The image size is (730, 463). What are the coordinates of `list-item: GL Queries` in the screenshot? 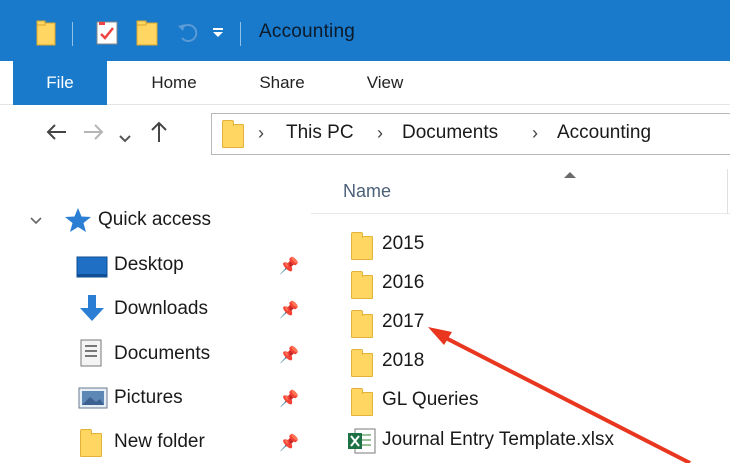 It's located at (520, 401).